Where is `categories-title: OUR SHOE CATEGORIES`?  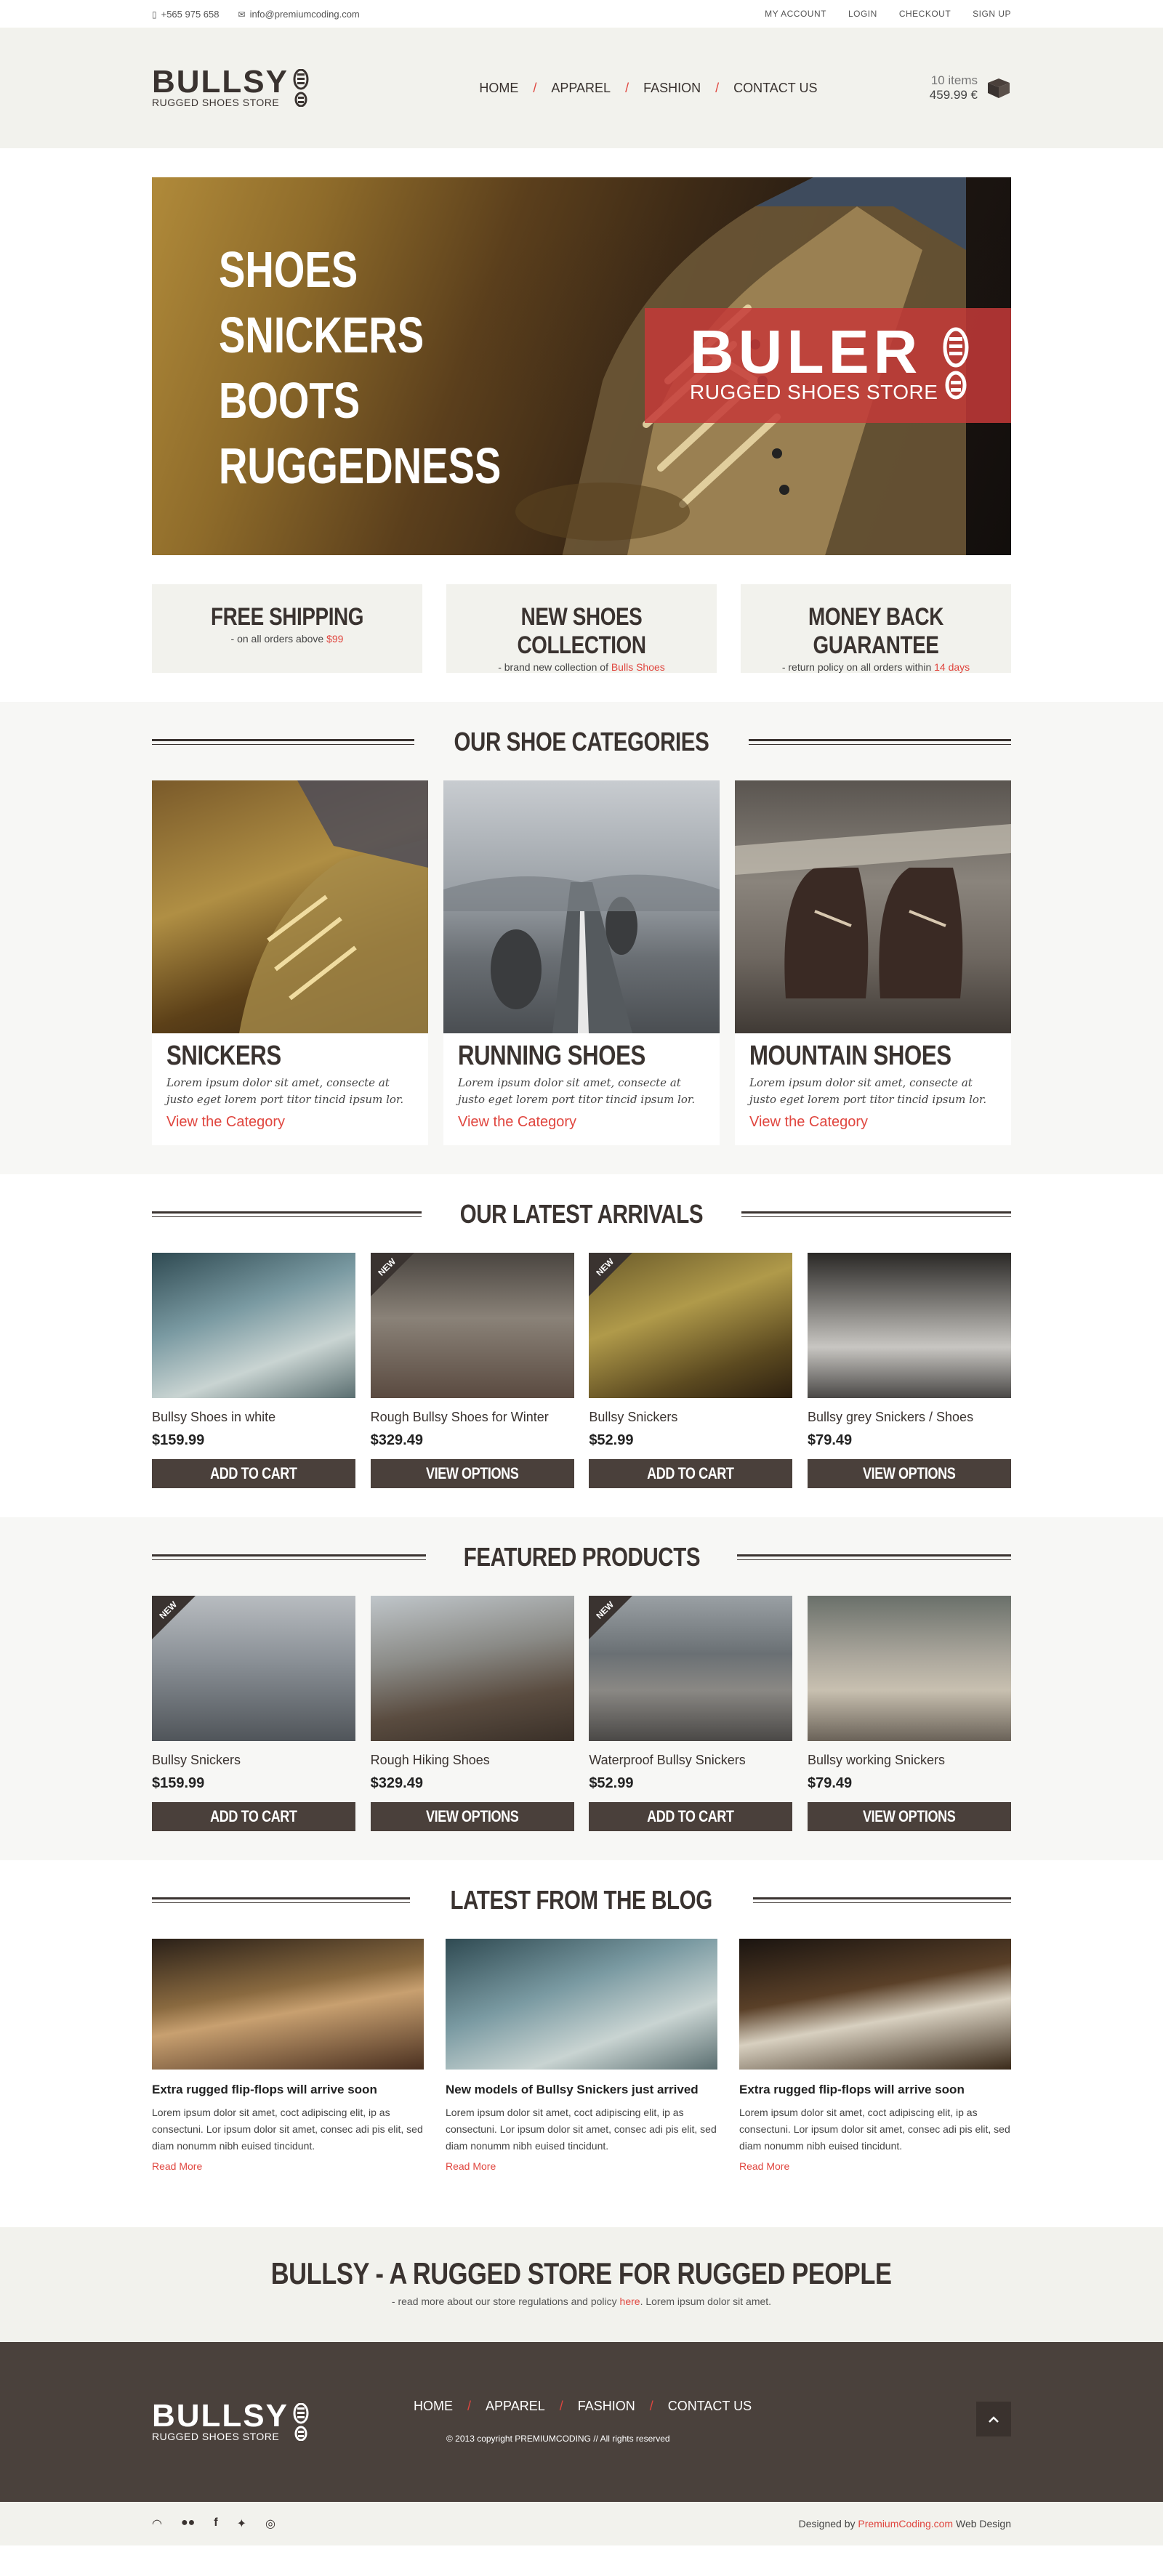
categories-title: OUR SHOE CATEGORIES is located at coordinates (581, 742).